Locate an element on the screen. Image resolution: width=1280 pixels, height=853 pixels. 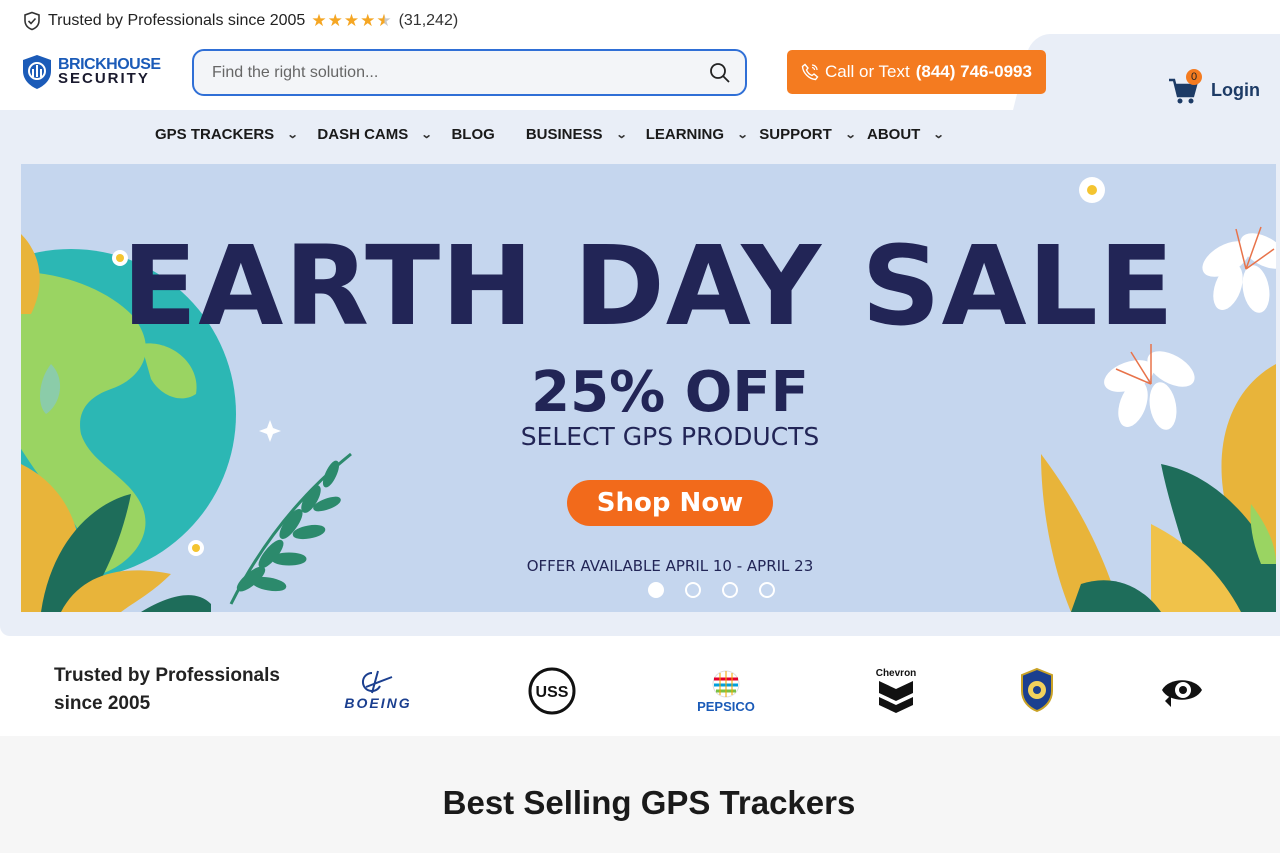
nav-label: GPS TRACKERS is located at coordinates (215, 134).